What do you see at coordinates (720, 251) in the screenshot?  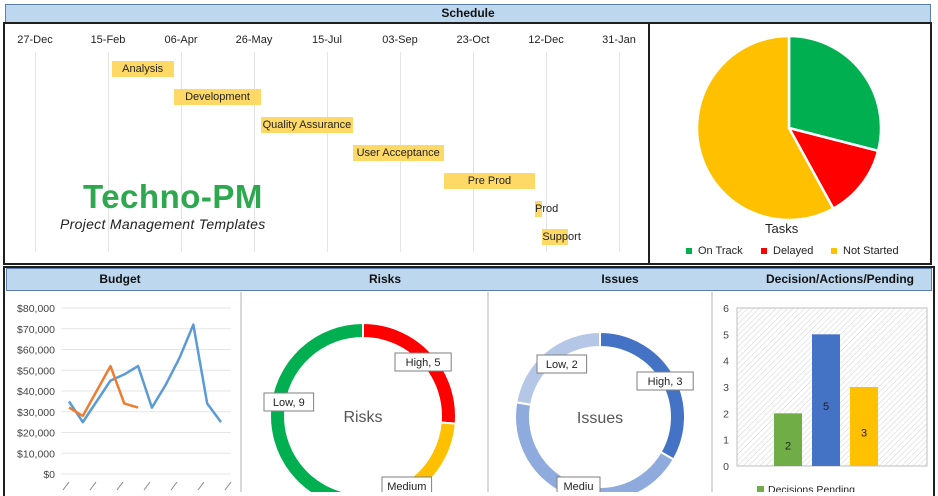 I see `legend-on-track-label: On Track` at bounding box center [720, 251].